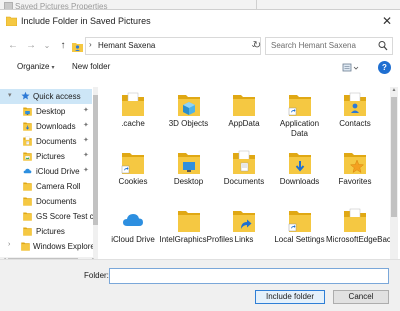 This screenshot has height=311, width=400. What do you see at coordinates (355, 181) in the screenshot?
I see `file-item-label: Favorites` at bounding box center [355, 181].